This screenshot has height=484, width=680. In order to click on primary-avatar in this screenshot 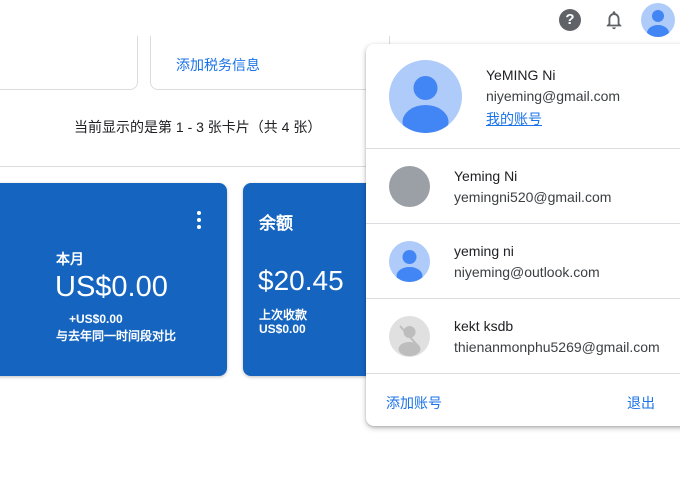, I will do `click(425, 96)`.